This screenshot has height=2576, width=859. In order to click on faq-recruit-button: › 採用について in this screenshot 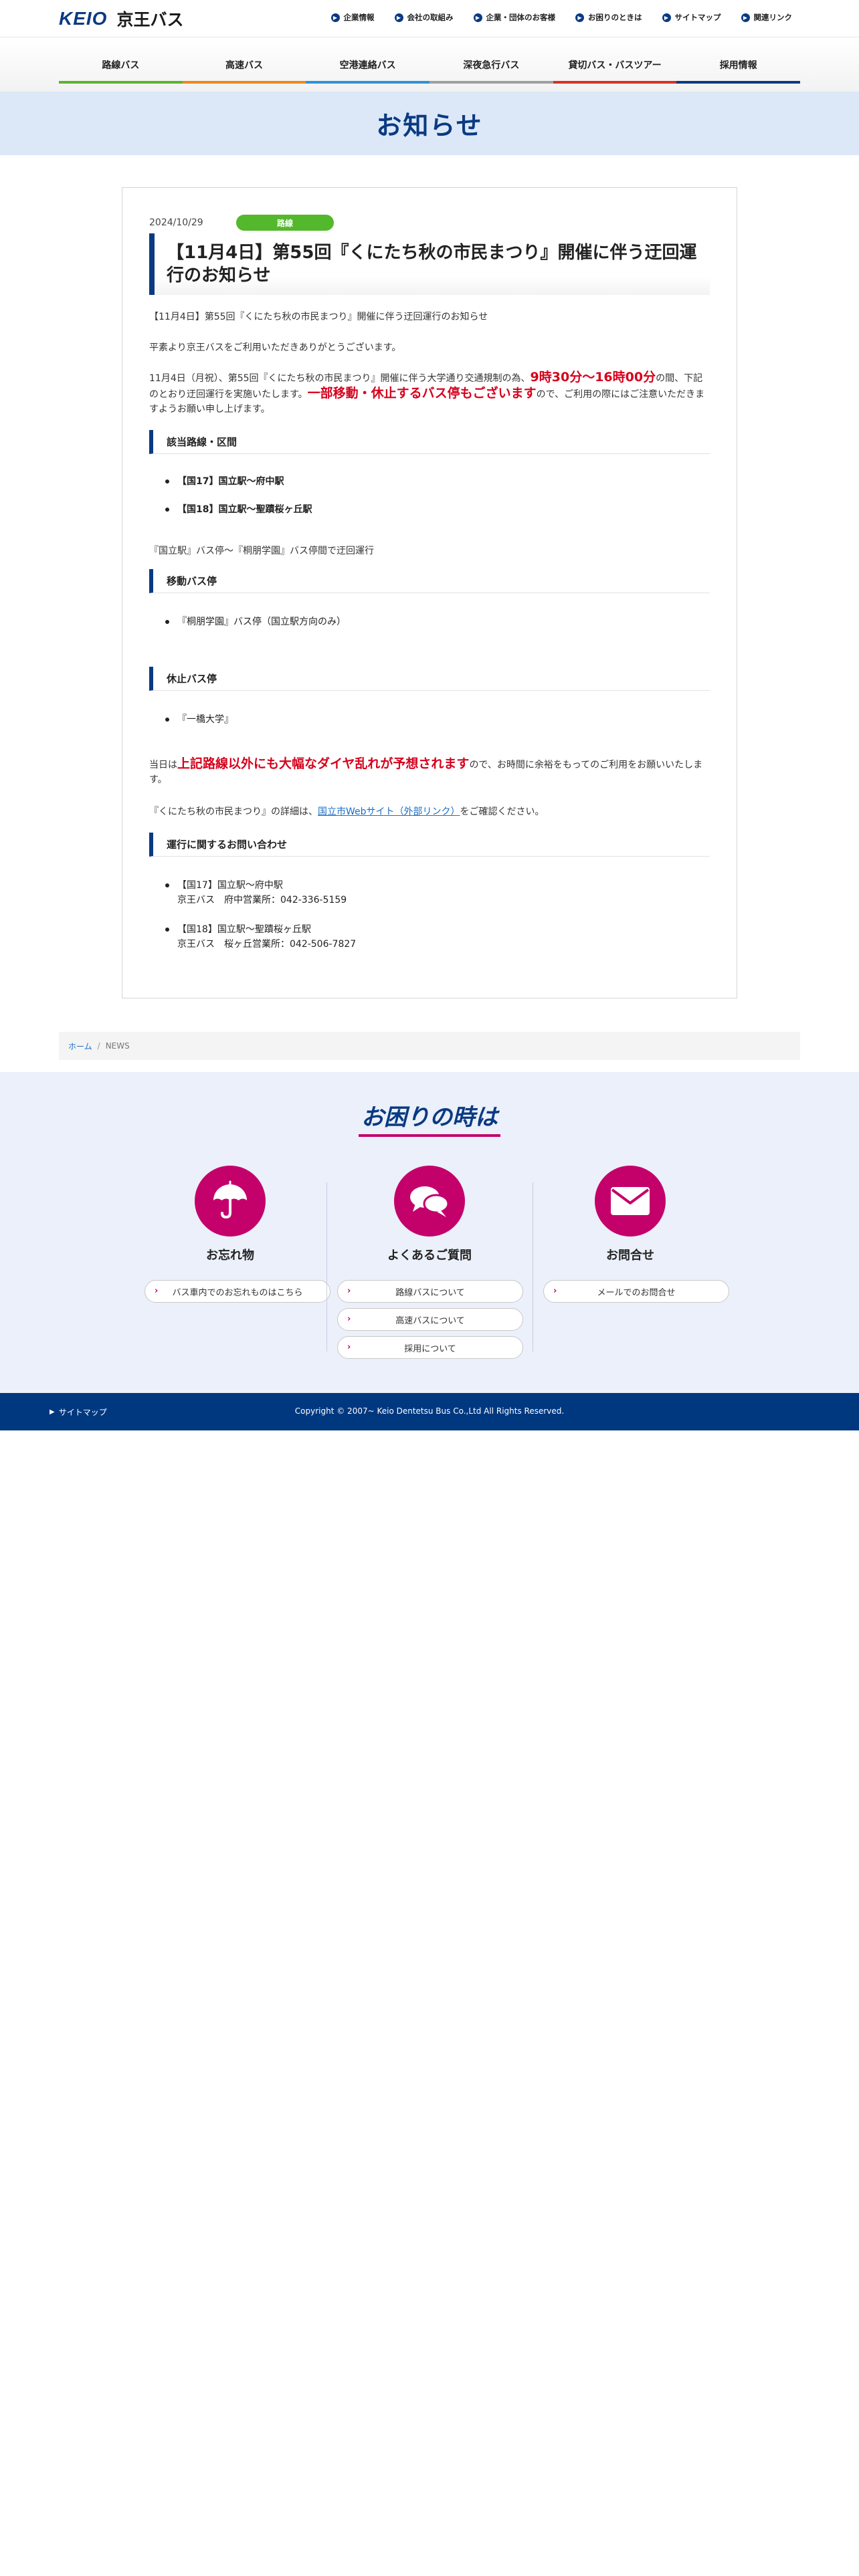, I will do `click(430, 1348)`.